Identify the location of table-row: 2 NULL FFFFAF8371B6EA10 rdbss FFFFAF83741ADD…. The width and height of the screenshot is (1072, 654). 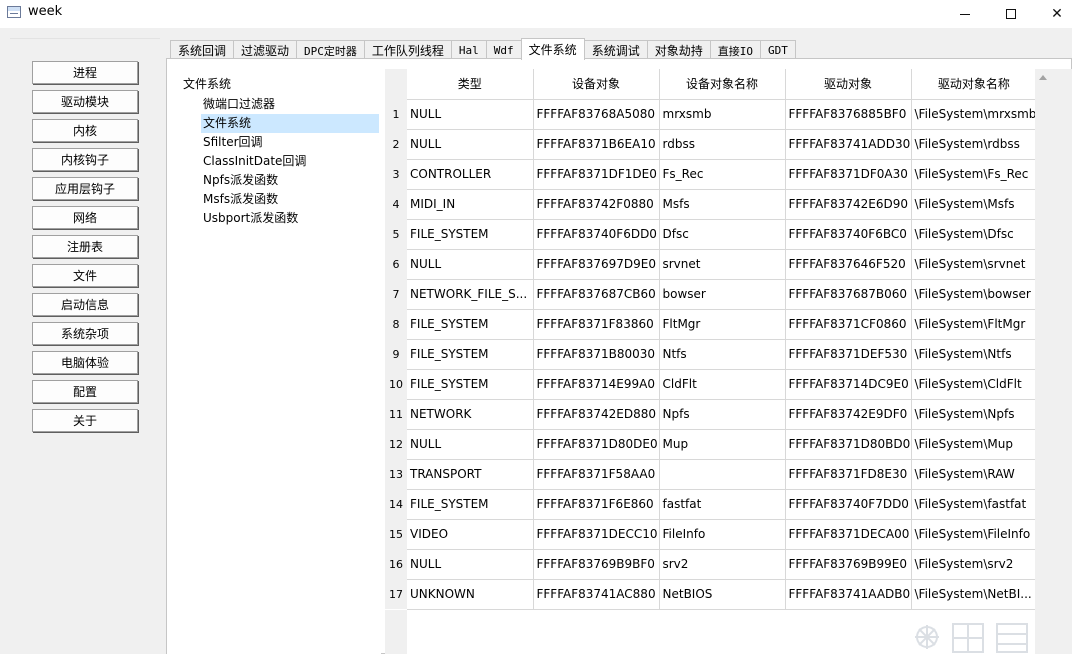
(711, 144).